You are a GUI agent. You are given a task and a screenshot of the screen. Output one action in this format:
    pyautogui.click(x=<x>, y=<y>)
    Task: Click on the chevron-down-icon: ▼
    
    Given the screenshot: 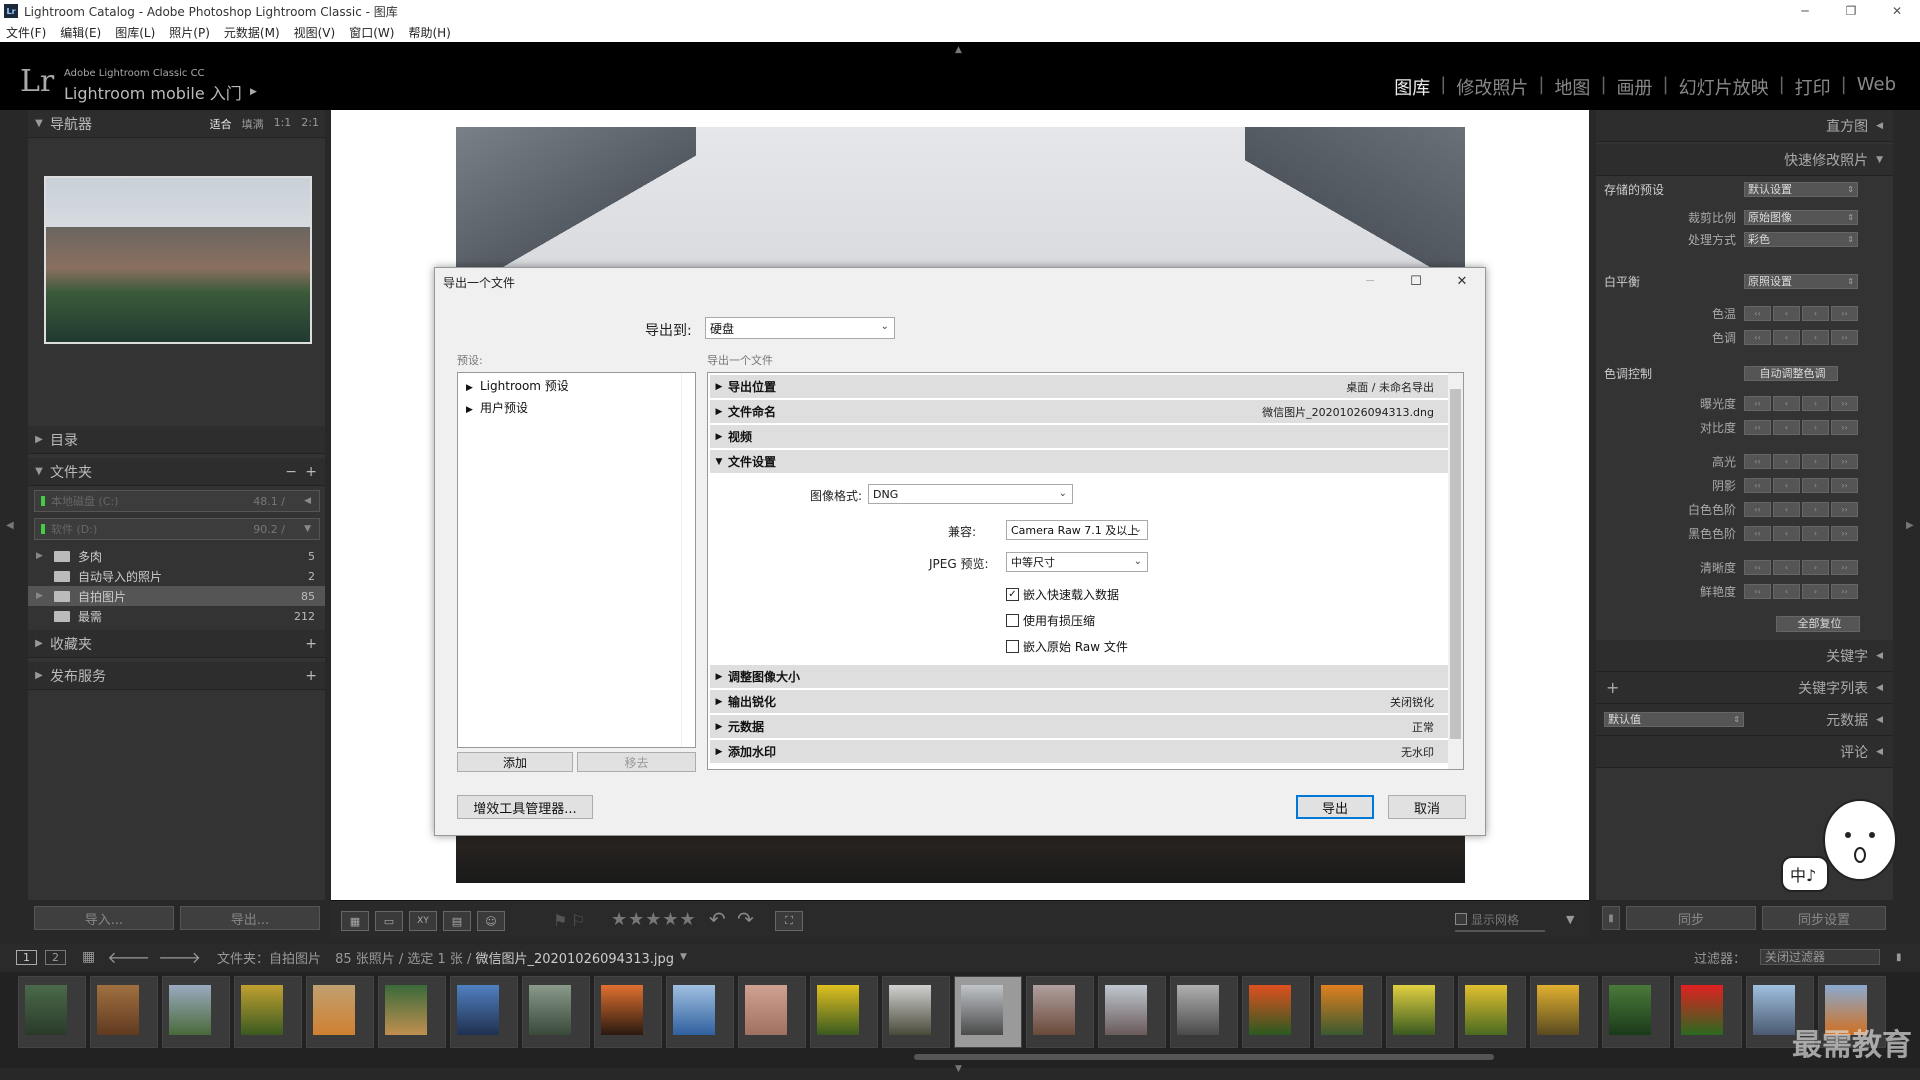 What is the action you would take?
    pyautogui.click(x=683, y=957)
    